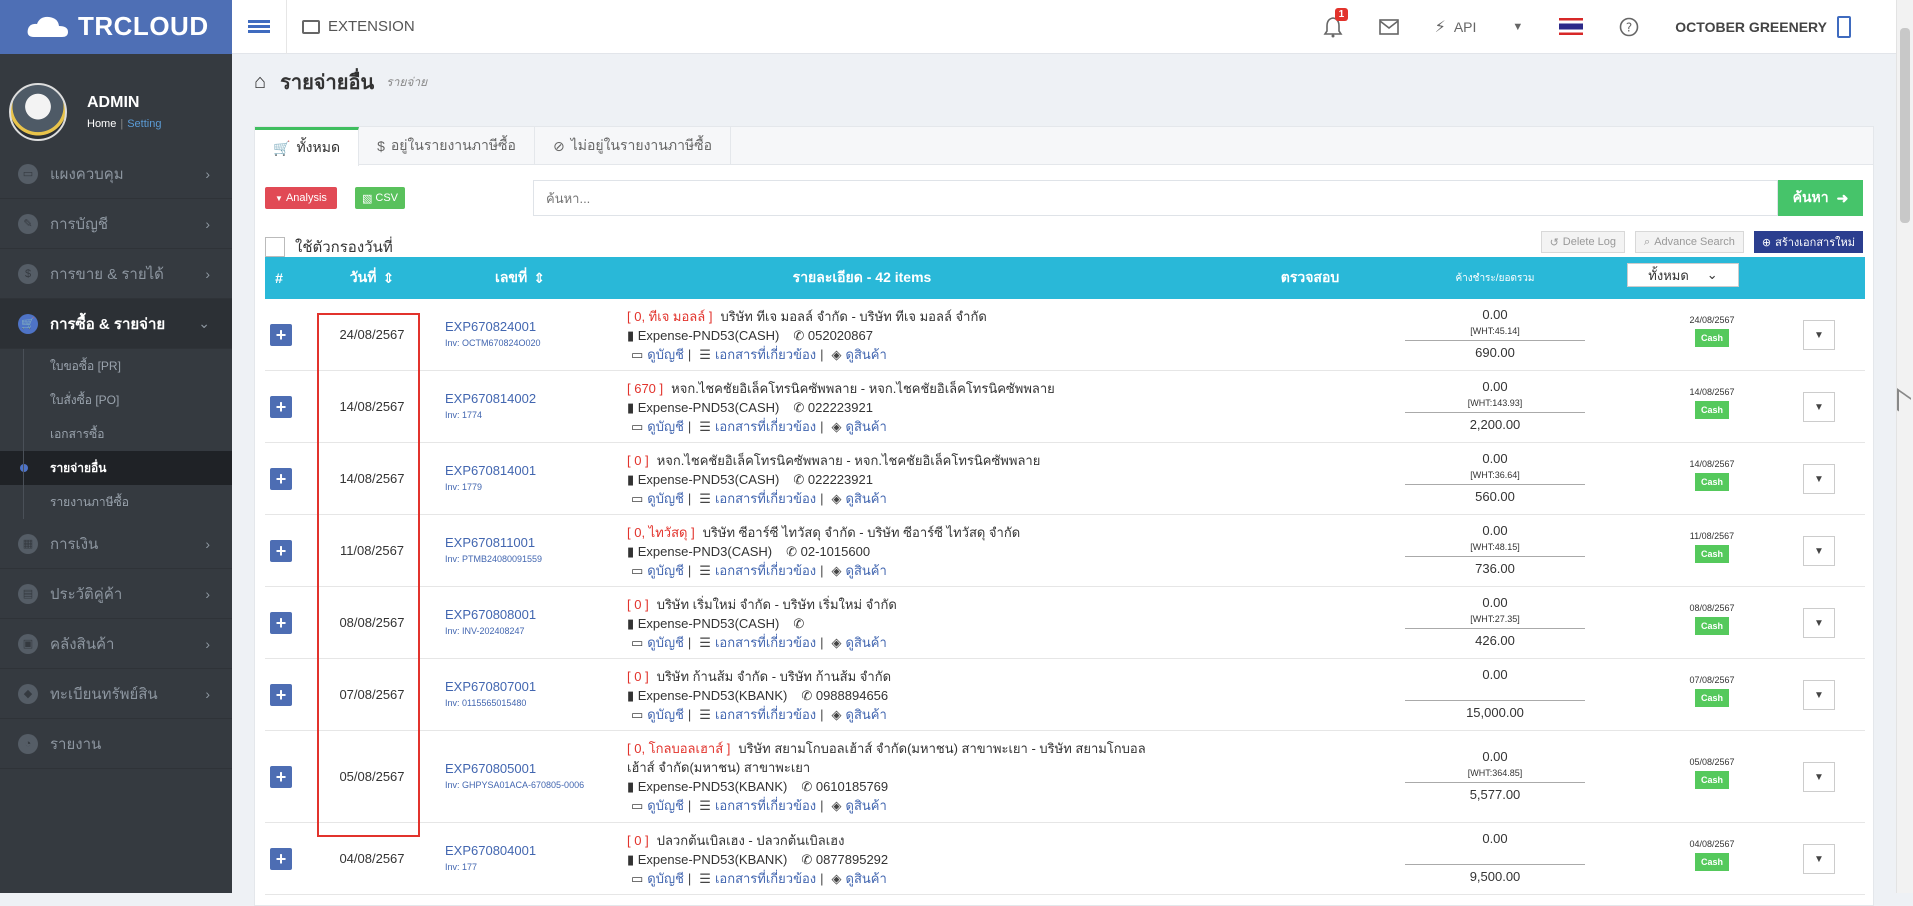  I want to click on list-icon: ☰, so click(705, 426).